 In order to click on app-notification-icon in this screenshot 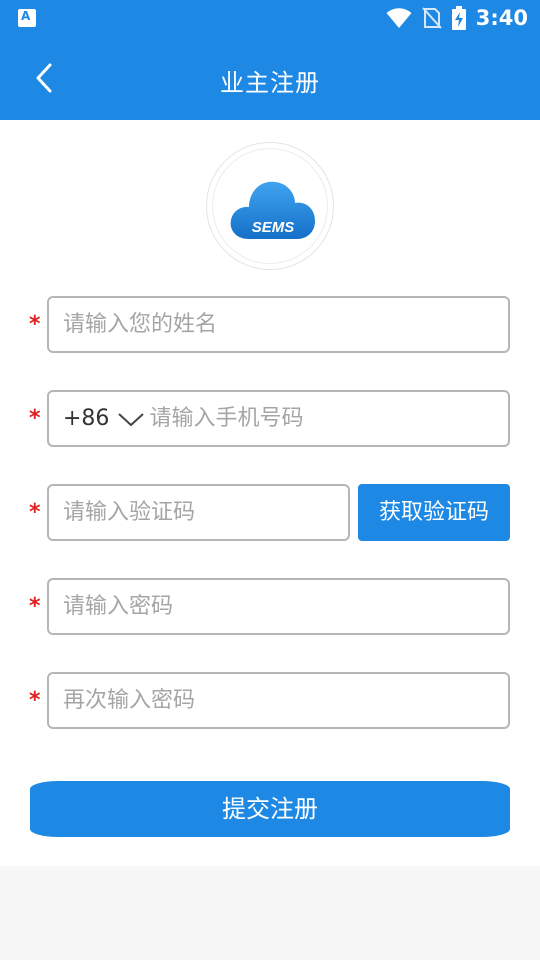, I will do `click(27, 18)`.